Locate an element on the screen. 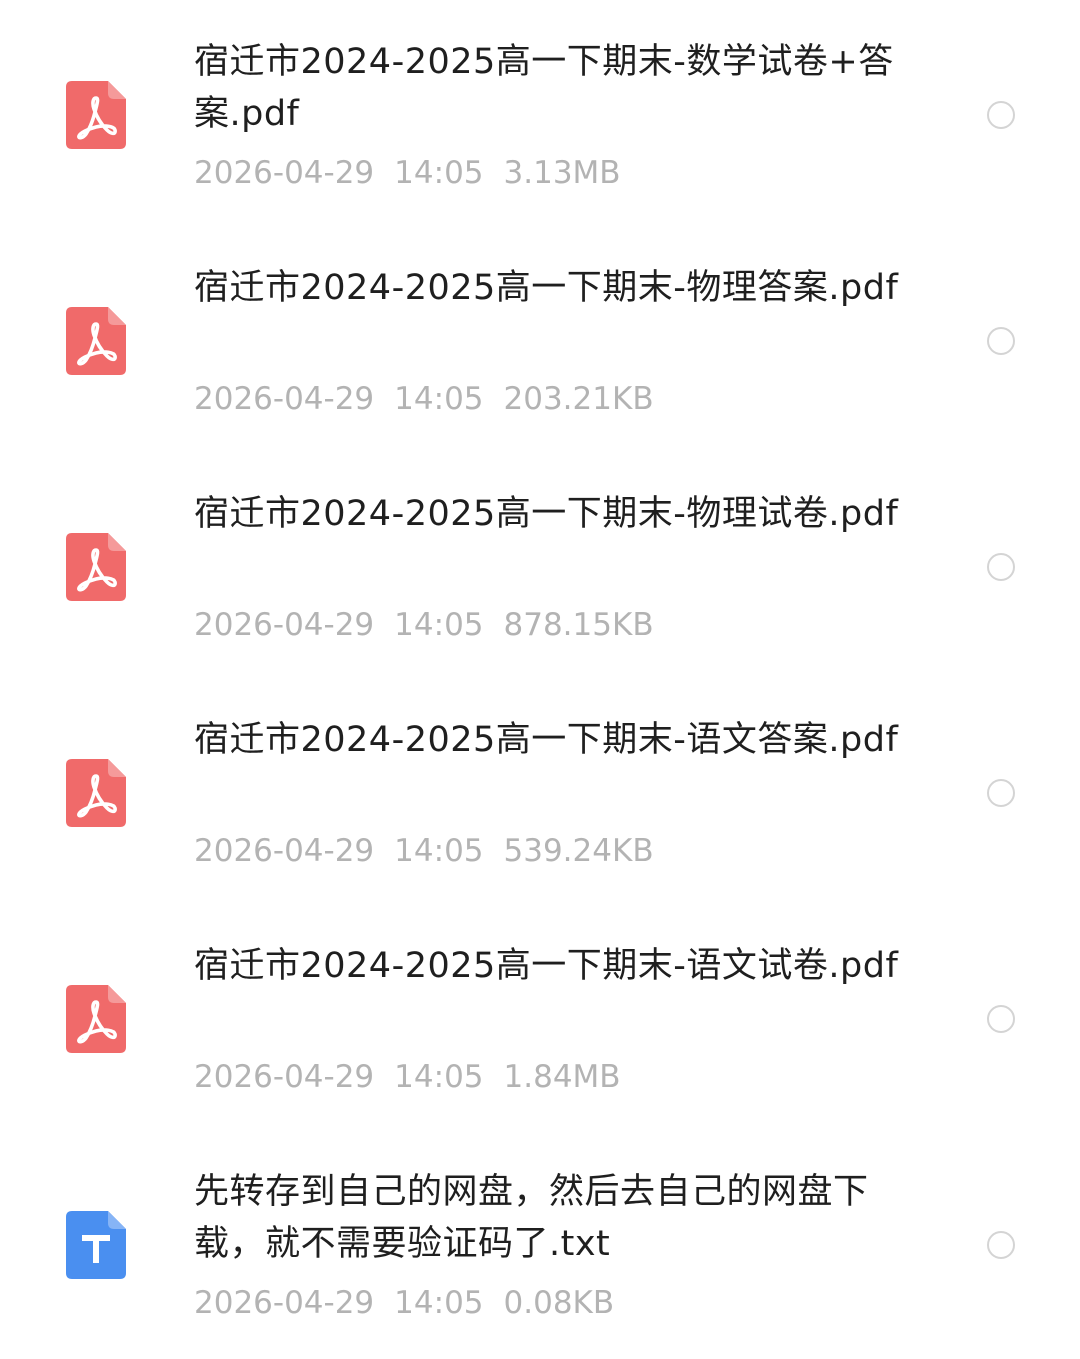 This screenshot has width=1080, height=1359. file-name: 宿迁市2024-2025高一下期末-物理试卷.pdf is located at coordinates (546, 514).